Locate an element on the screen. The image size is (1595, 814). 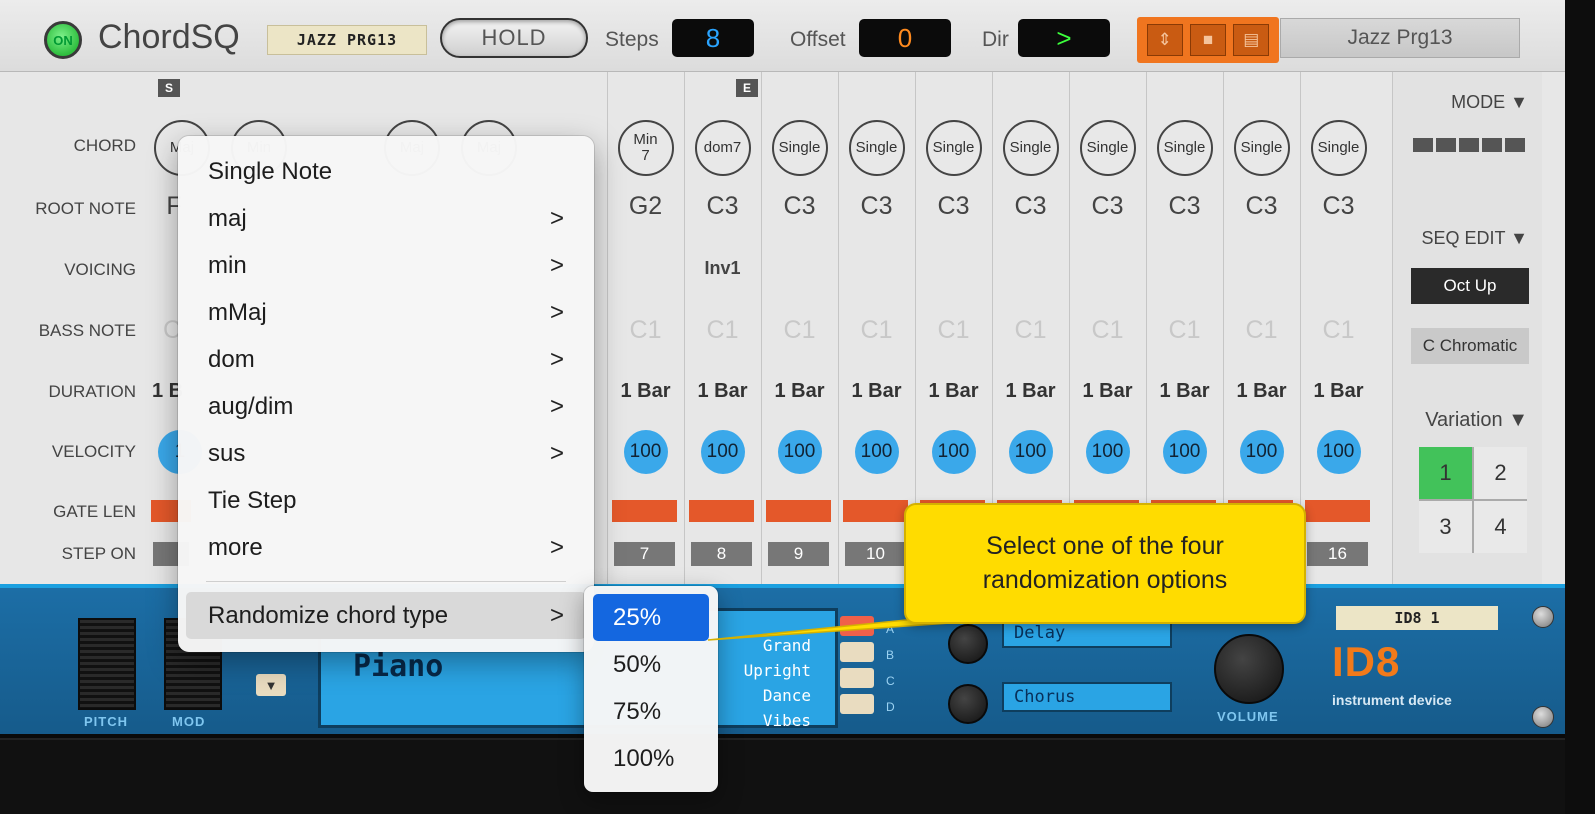
chord-button: dom7 is located at coordinates (722, 148).